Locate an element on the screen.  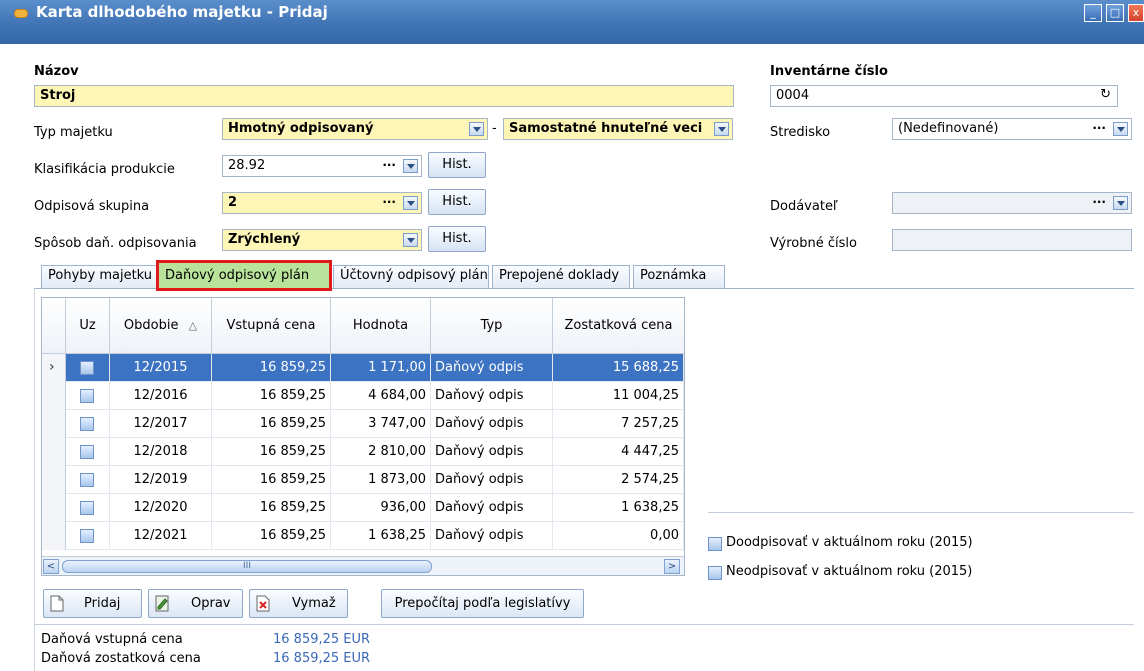
typ-label: Typ majetku is located at coordinates (73, 132).